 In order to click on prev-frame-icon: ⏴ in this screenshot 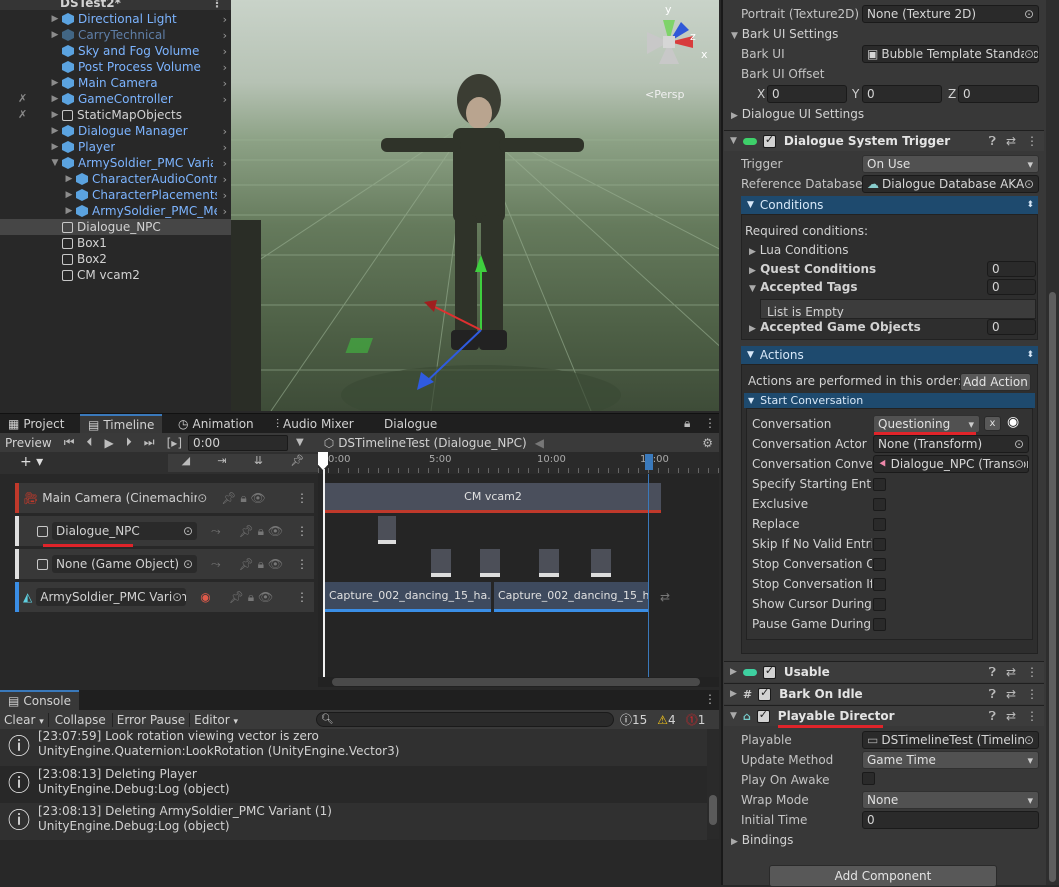, I will do `click(90, 442)`.